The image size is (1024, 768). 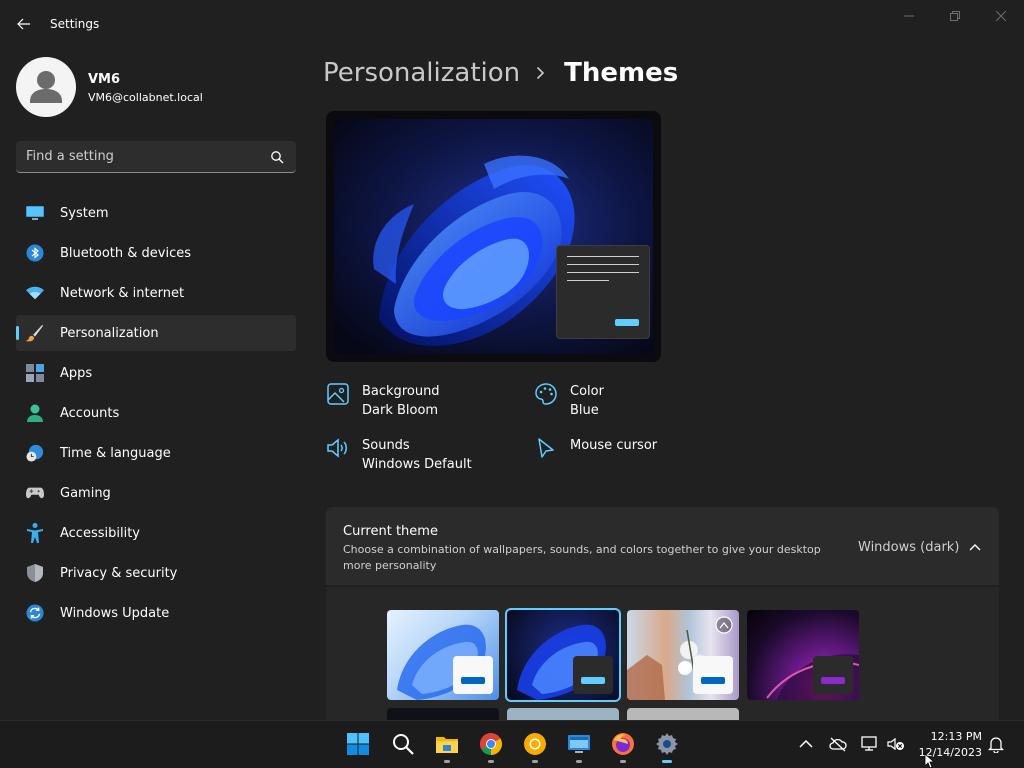 I want to click on close-icon, so click(x=1001, y=16).